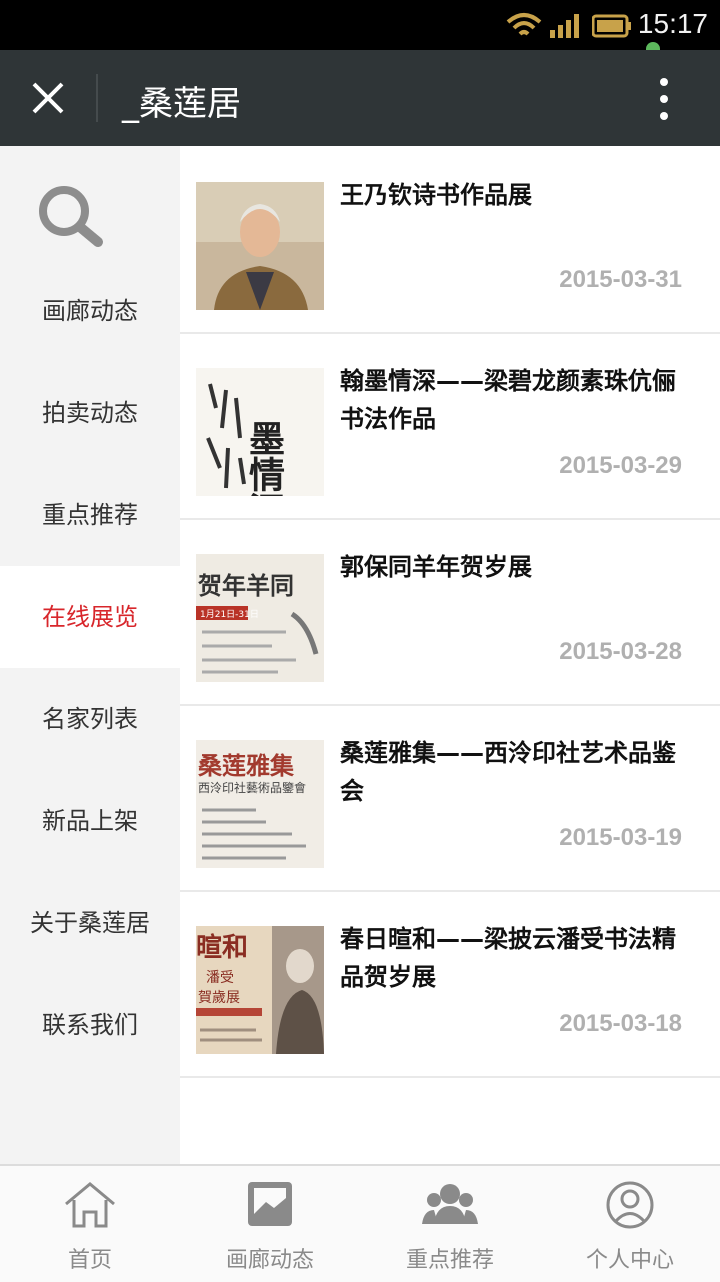 Image resolution: width=720 pixels, height=1282 pixels. Describe the element at coordinates (90, 413) in the screenshot. I see `sidebar-item-auction-news: 拍卖动态` at that location.